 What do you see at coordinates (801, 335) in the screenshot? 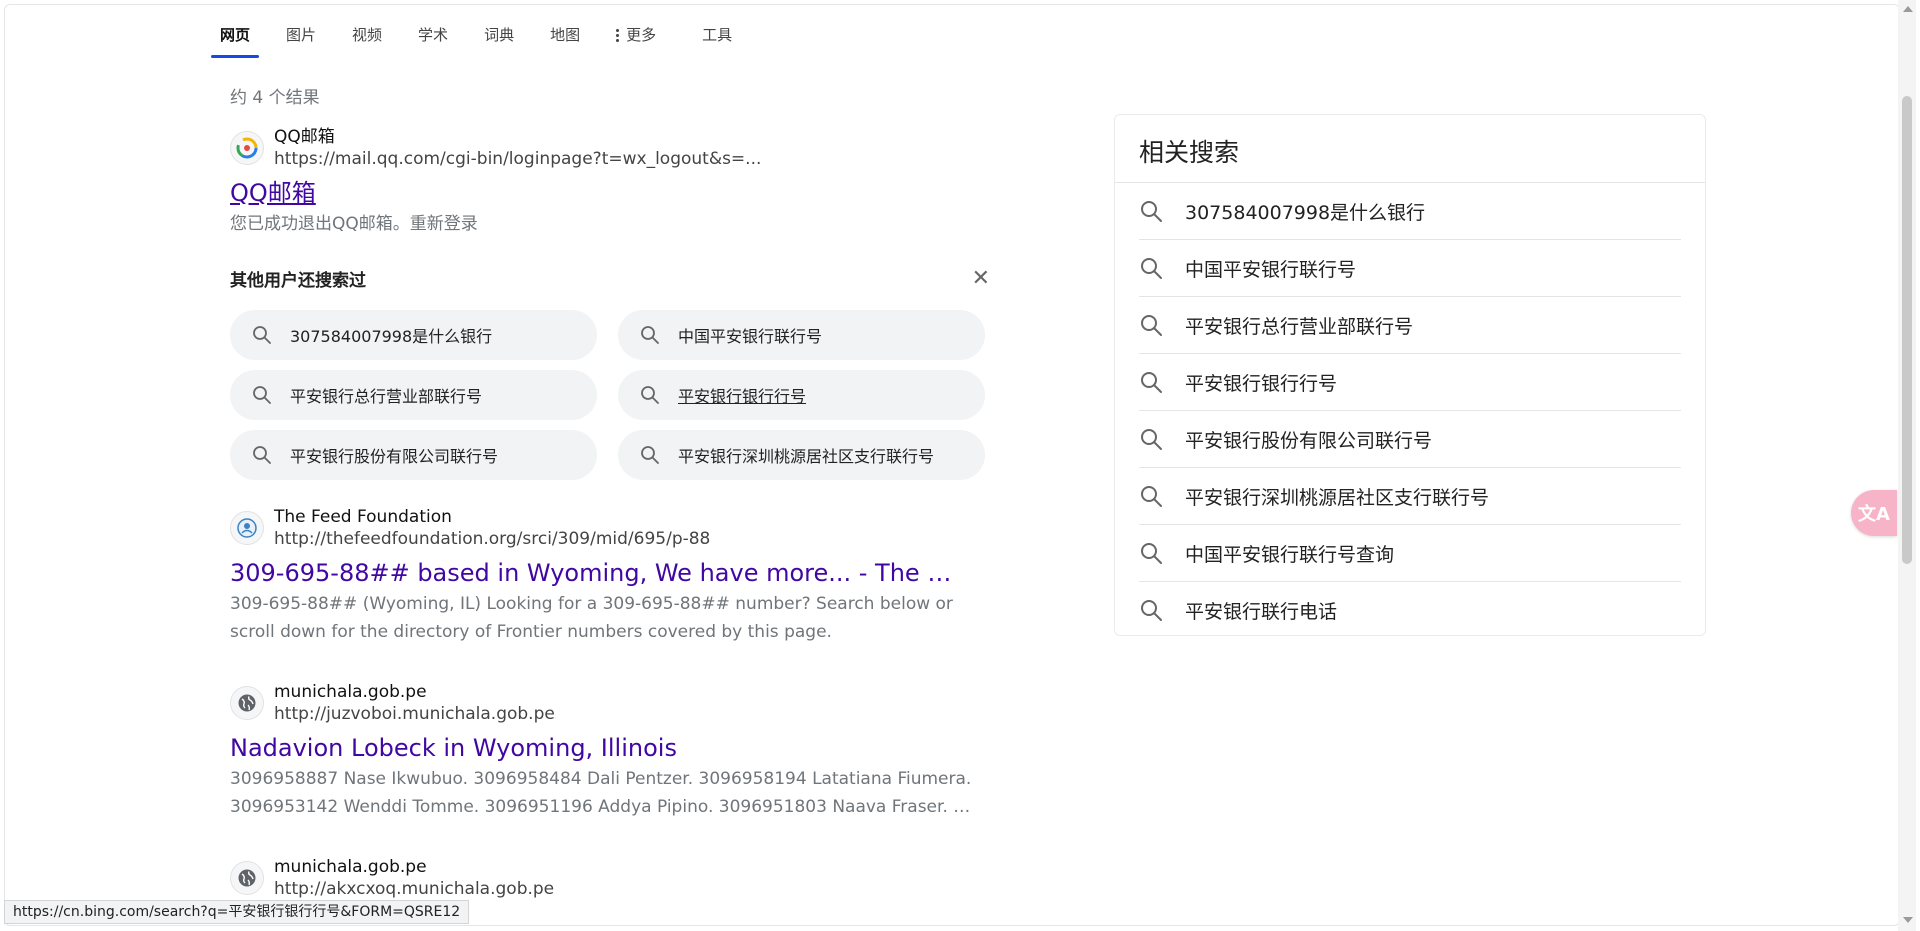
I see `also-searched-chip: 中国平安银行联行号` at bounding box center [801, 335].